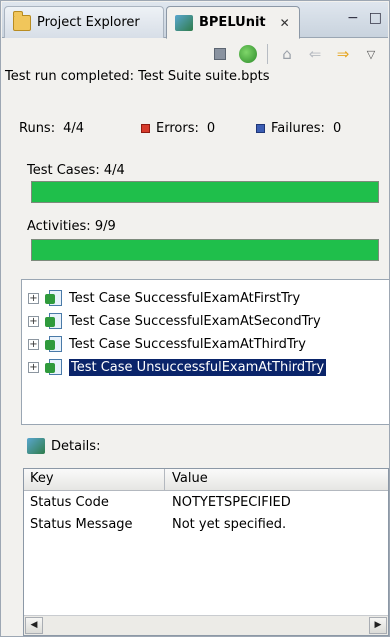 Image resolution: width=390 pixels, height=637 pixels. I want to click on tree-item-label: Test Case SuccessfulExamAtFirstTry, so click(185, 298).